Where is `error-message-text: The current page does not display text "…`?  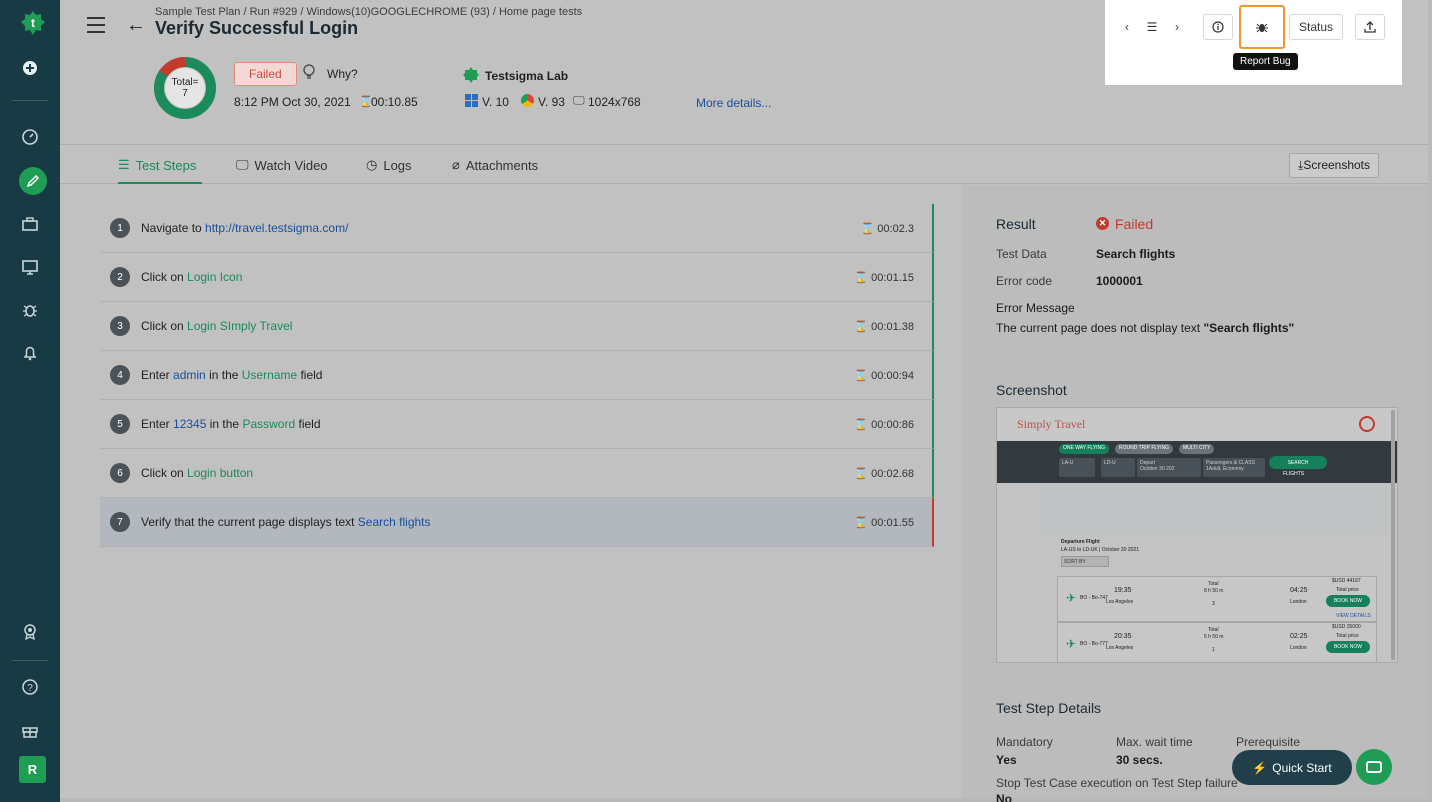 error-message-text: The current page does not display text "… is located at coordinates (1145, 328).